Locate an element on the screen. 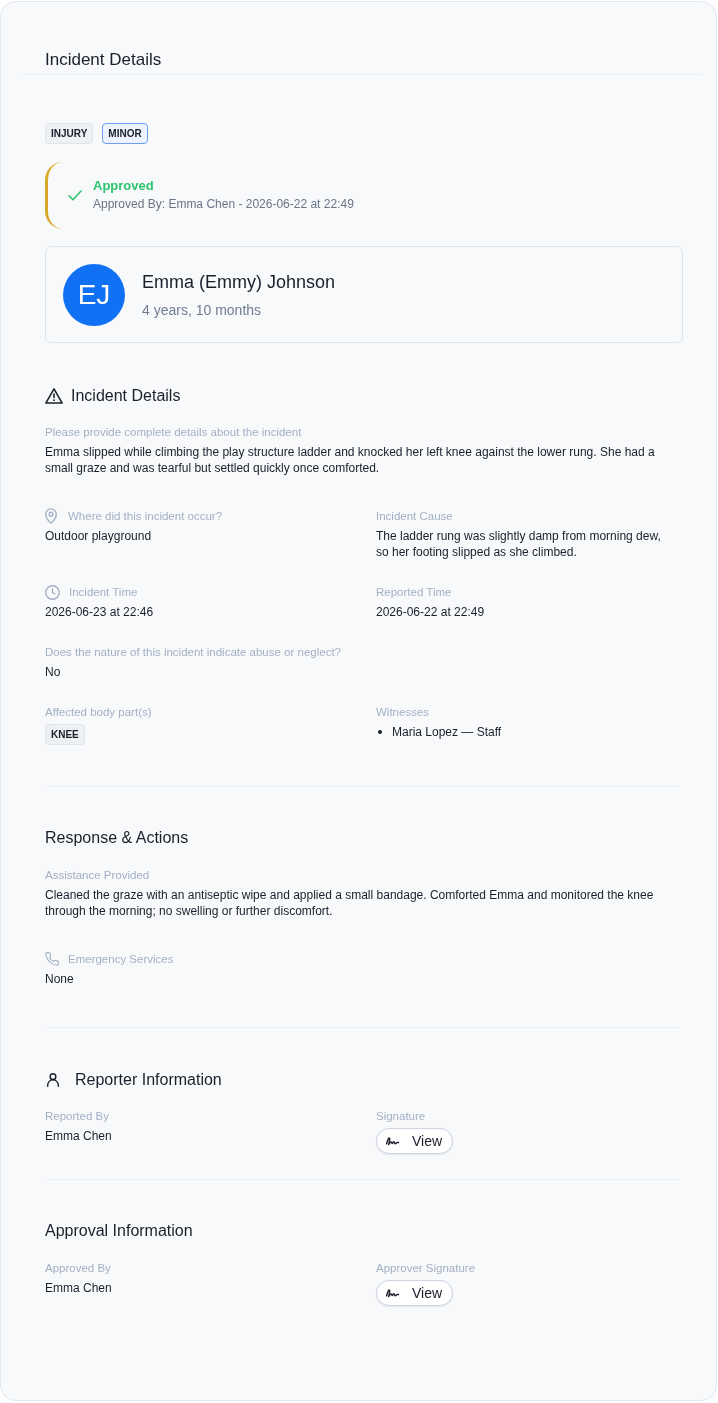 Image resolution: width=718 pixels, height=1403 pixels. field-value: The ladder rung was slightly damp from morning dew, so her footing slipped as she climbed. is located at coordinates (519, 544).